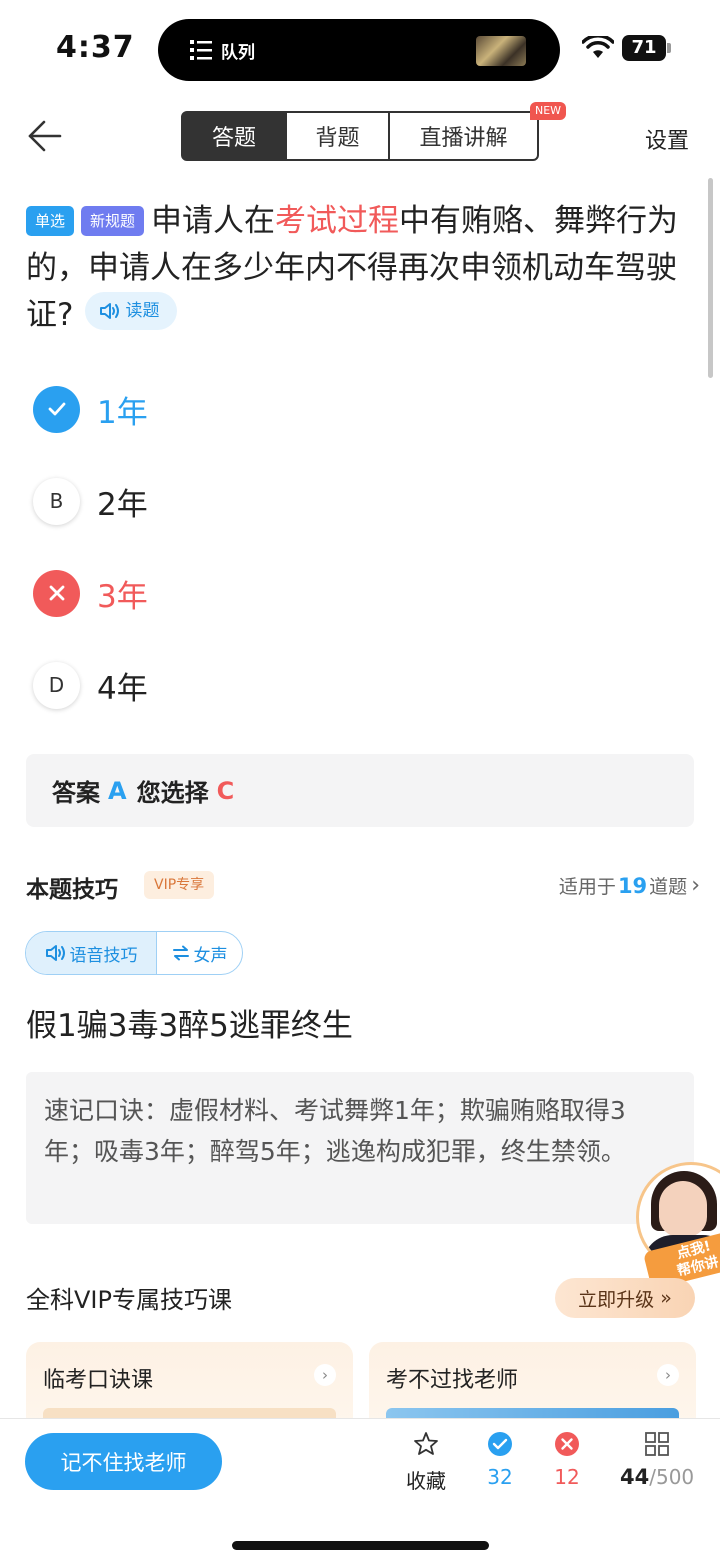  What do you see at coordinates (337, 221) in the screenshot?
I see `question-highlight: 考试过程` at bounding box center [337, 221].